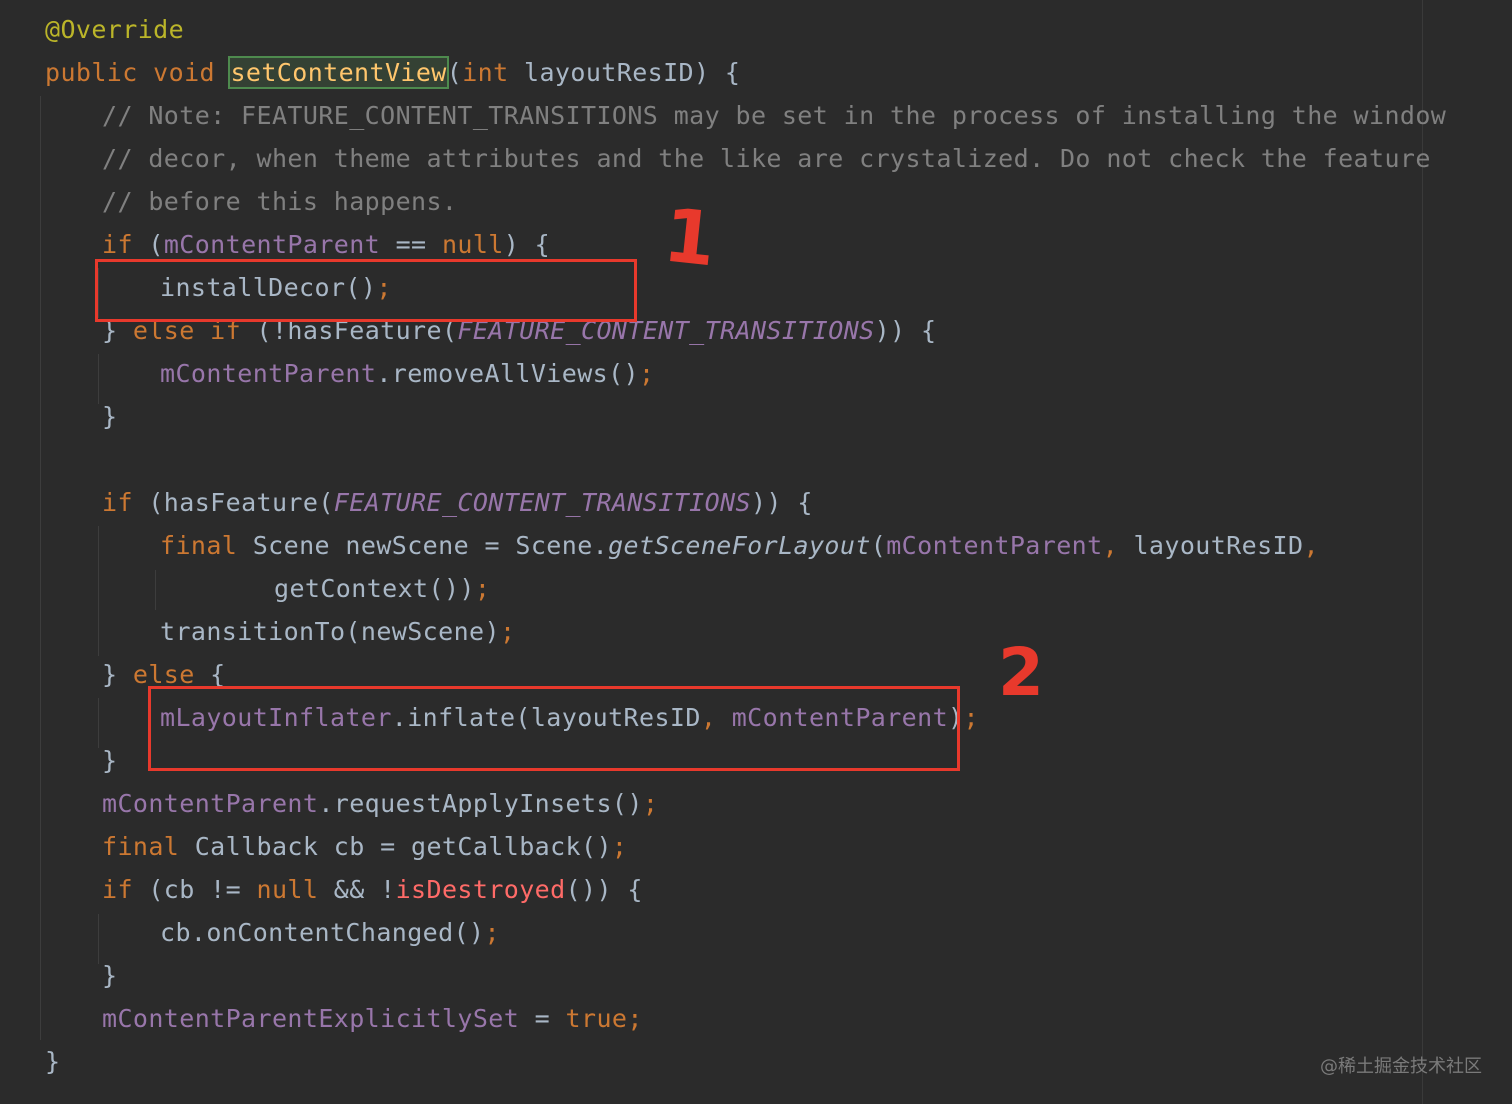  I want to click on code-line-request-insets: mContentParent.requestApplyInsets();, so click(380, 803).